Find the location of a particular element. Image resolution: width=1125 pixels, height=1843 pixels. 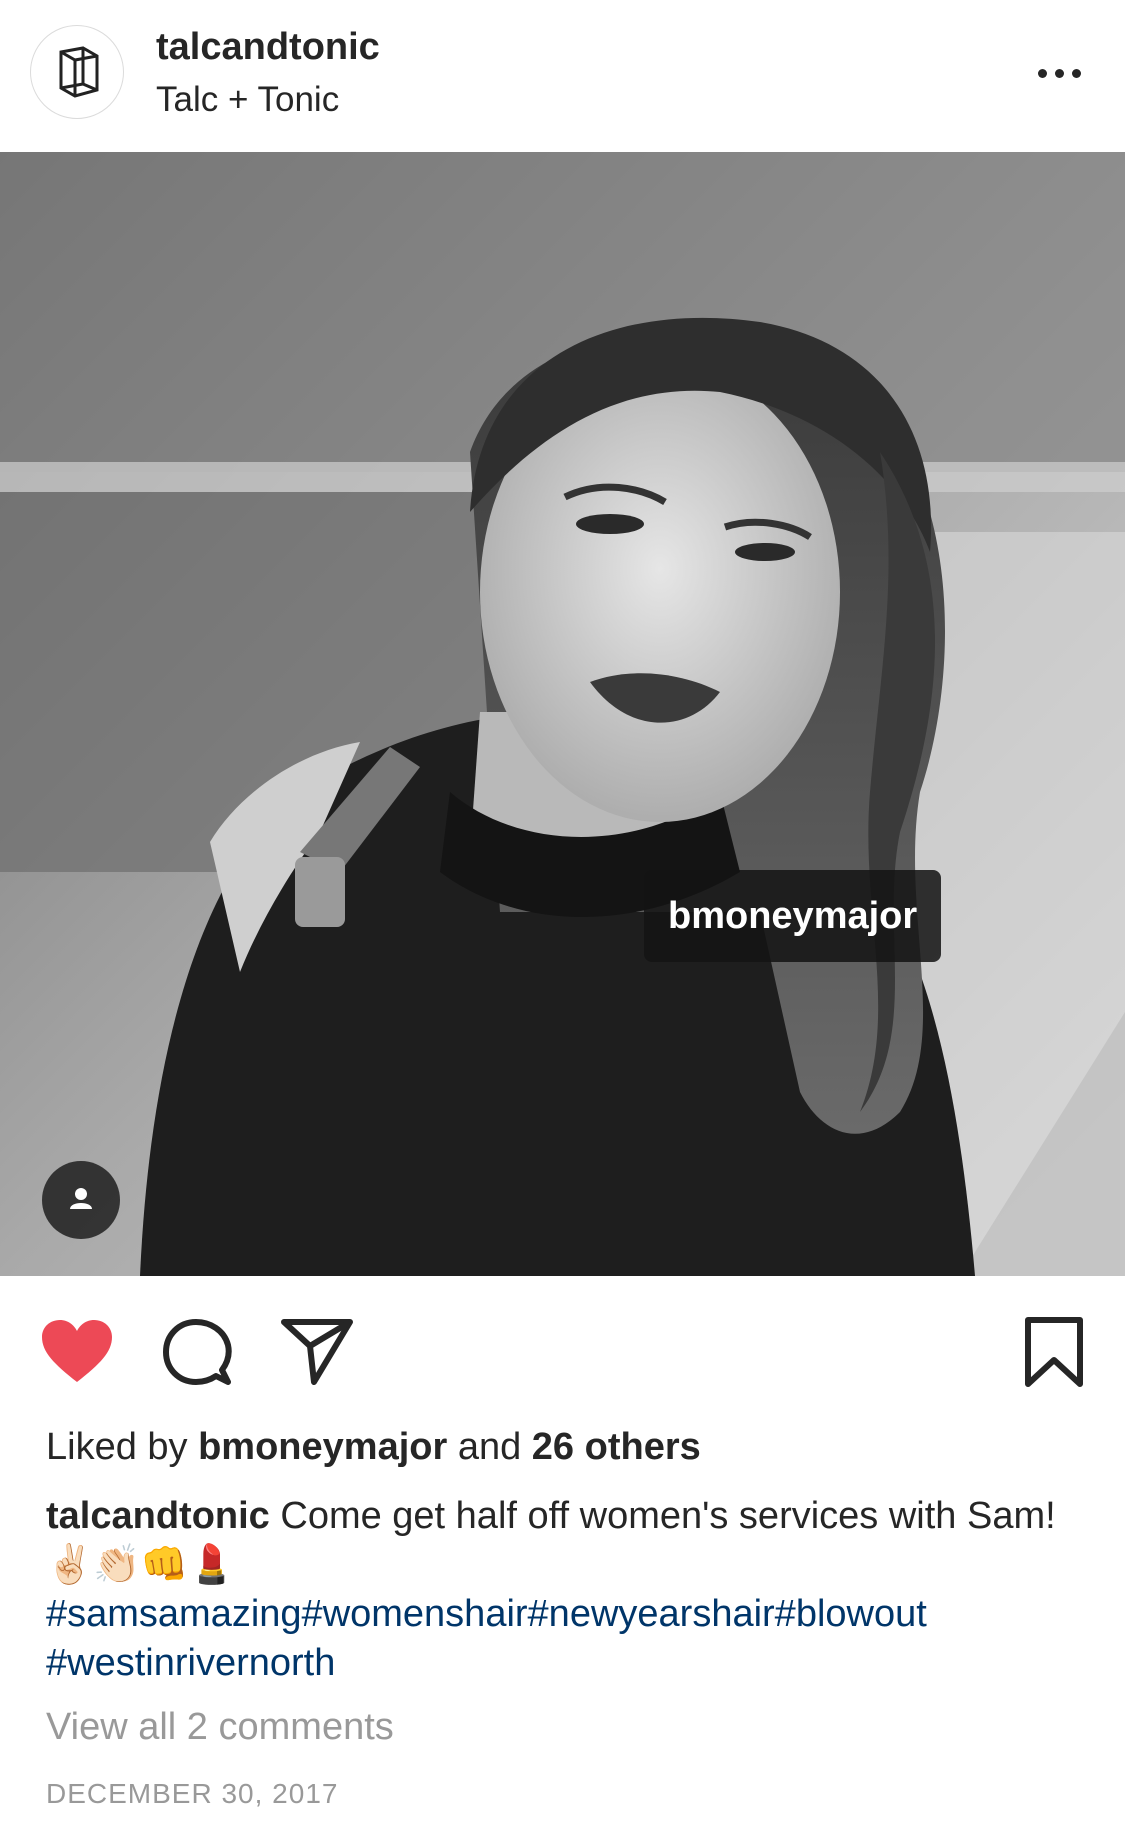

caption-username: talcandtonic is located at coordinates (158, 1516).